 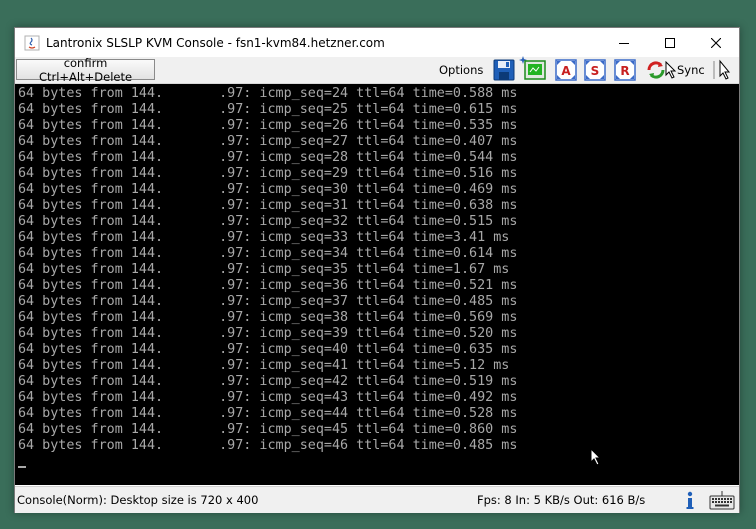 I want to click on sync-button, so click(x=656, y=70).